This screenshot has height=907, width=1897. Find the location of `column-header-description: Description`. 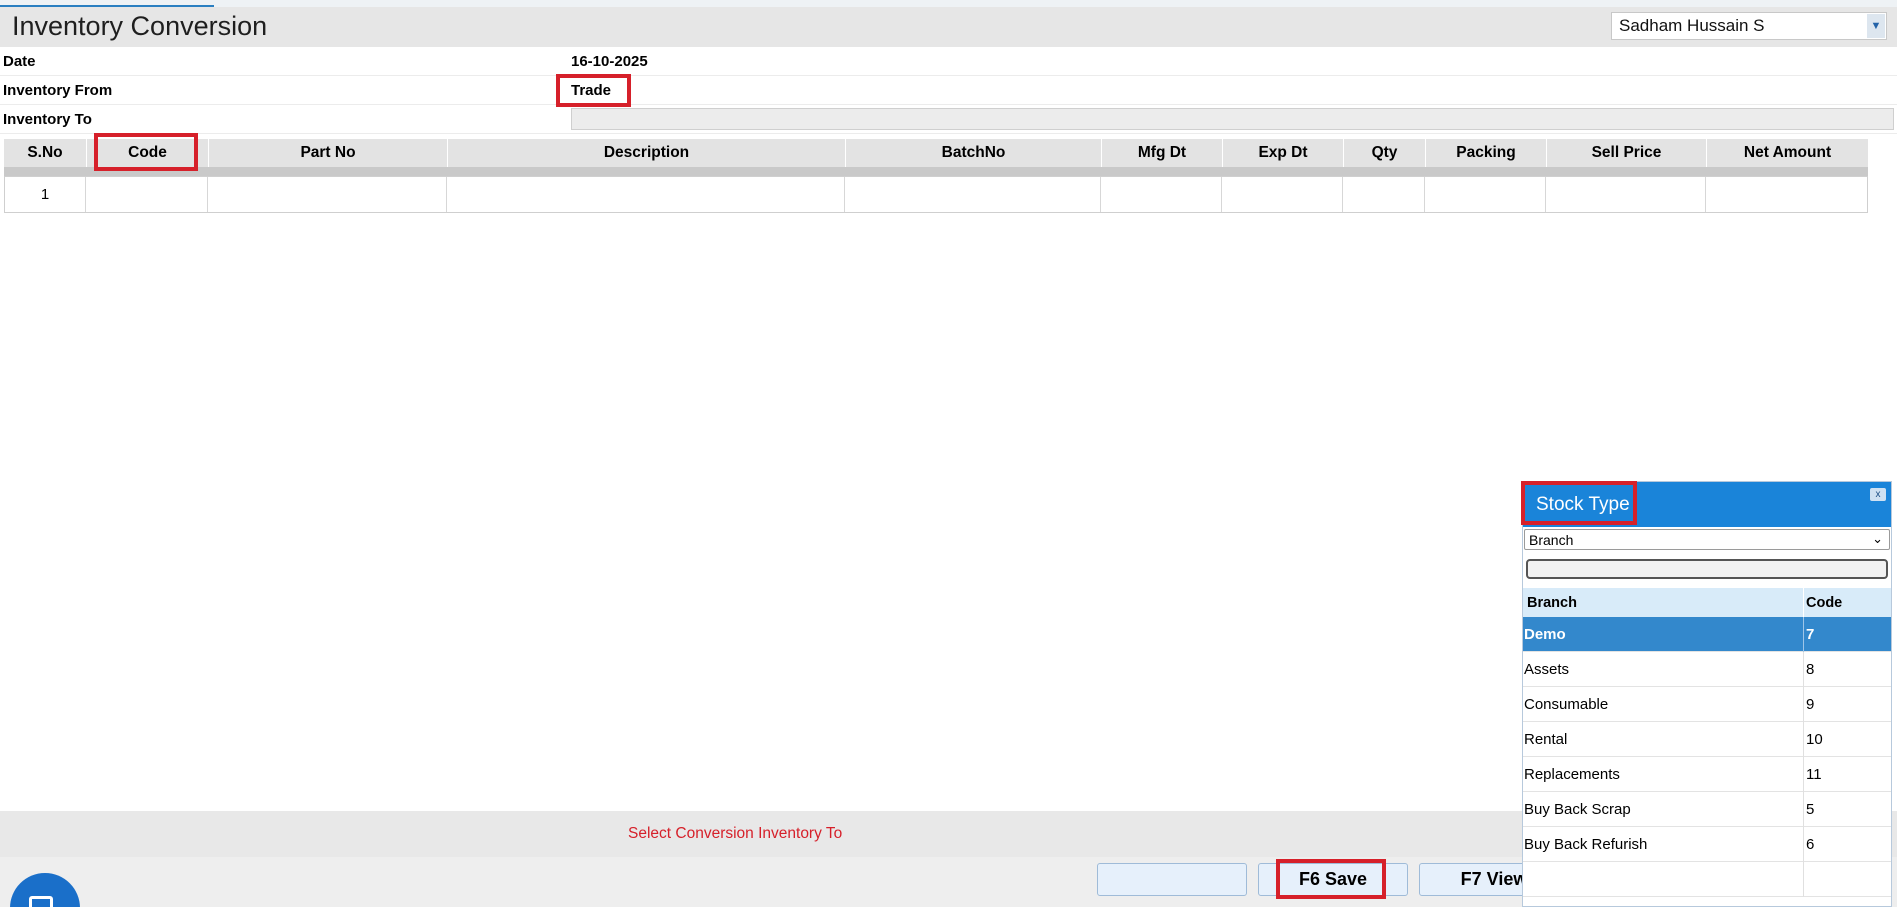

column-header-description: Description is located at coordinates (646, 153).